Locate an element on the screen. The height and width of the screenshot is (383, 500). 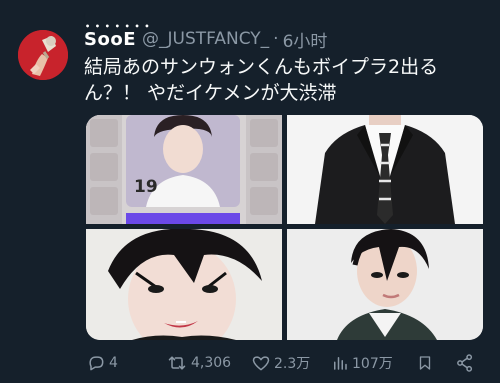
display-name-text: SooE is located at coordinates (110, 39).